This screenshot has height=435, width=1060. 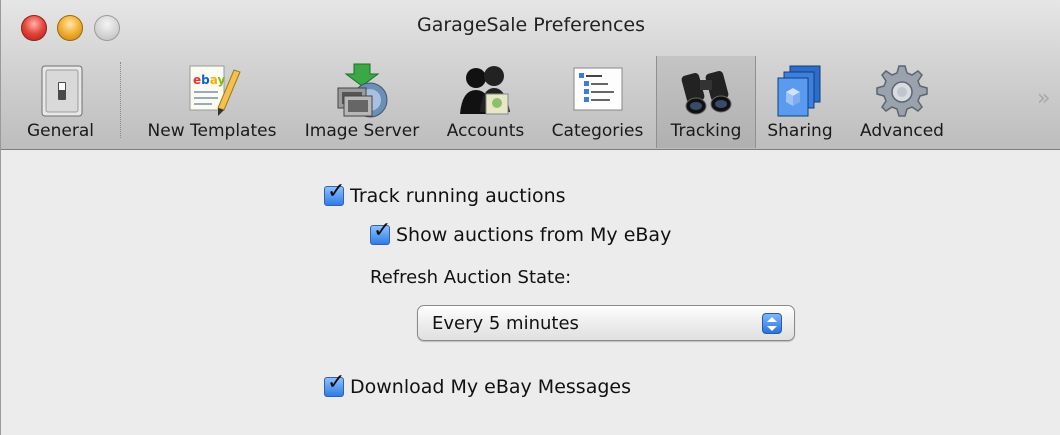 What do you see at coordinates (902, 92) in the screenshot?
I see `gear-icon` at bounding box center [902, 92].